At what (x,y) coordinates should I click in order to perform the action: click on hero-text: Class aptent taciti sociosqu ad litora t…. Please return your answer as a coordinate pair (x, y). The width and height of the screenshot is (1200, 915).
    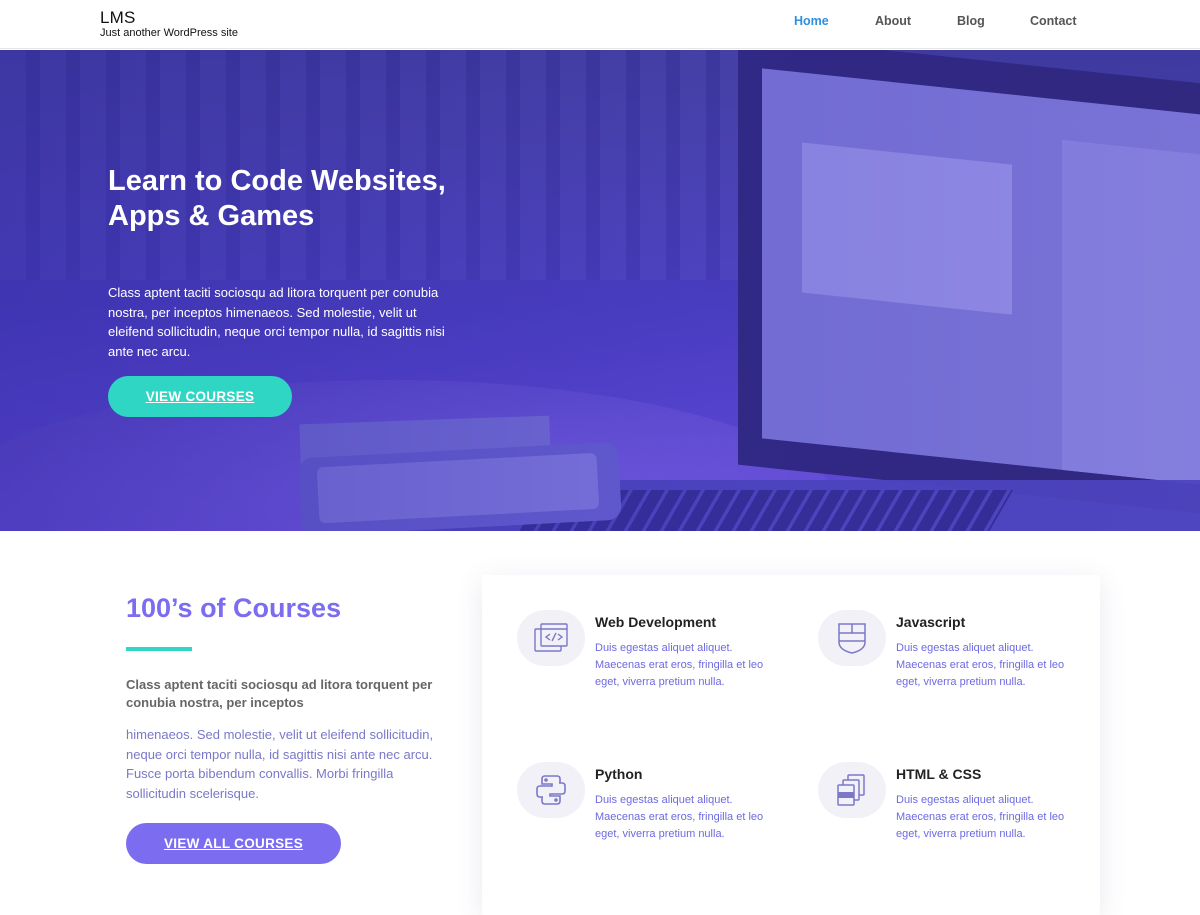
    Looking at the image, I should click on (276, 322).